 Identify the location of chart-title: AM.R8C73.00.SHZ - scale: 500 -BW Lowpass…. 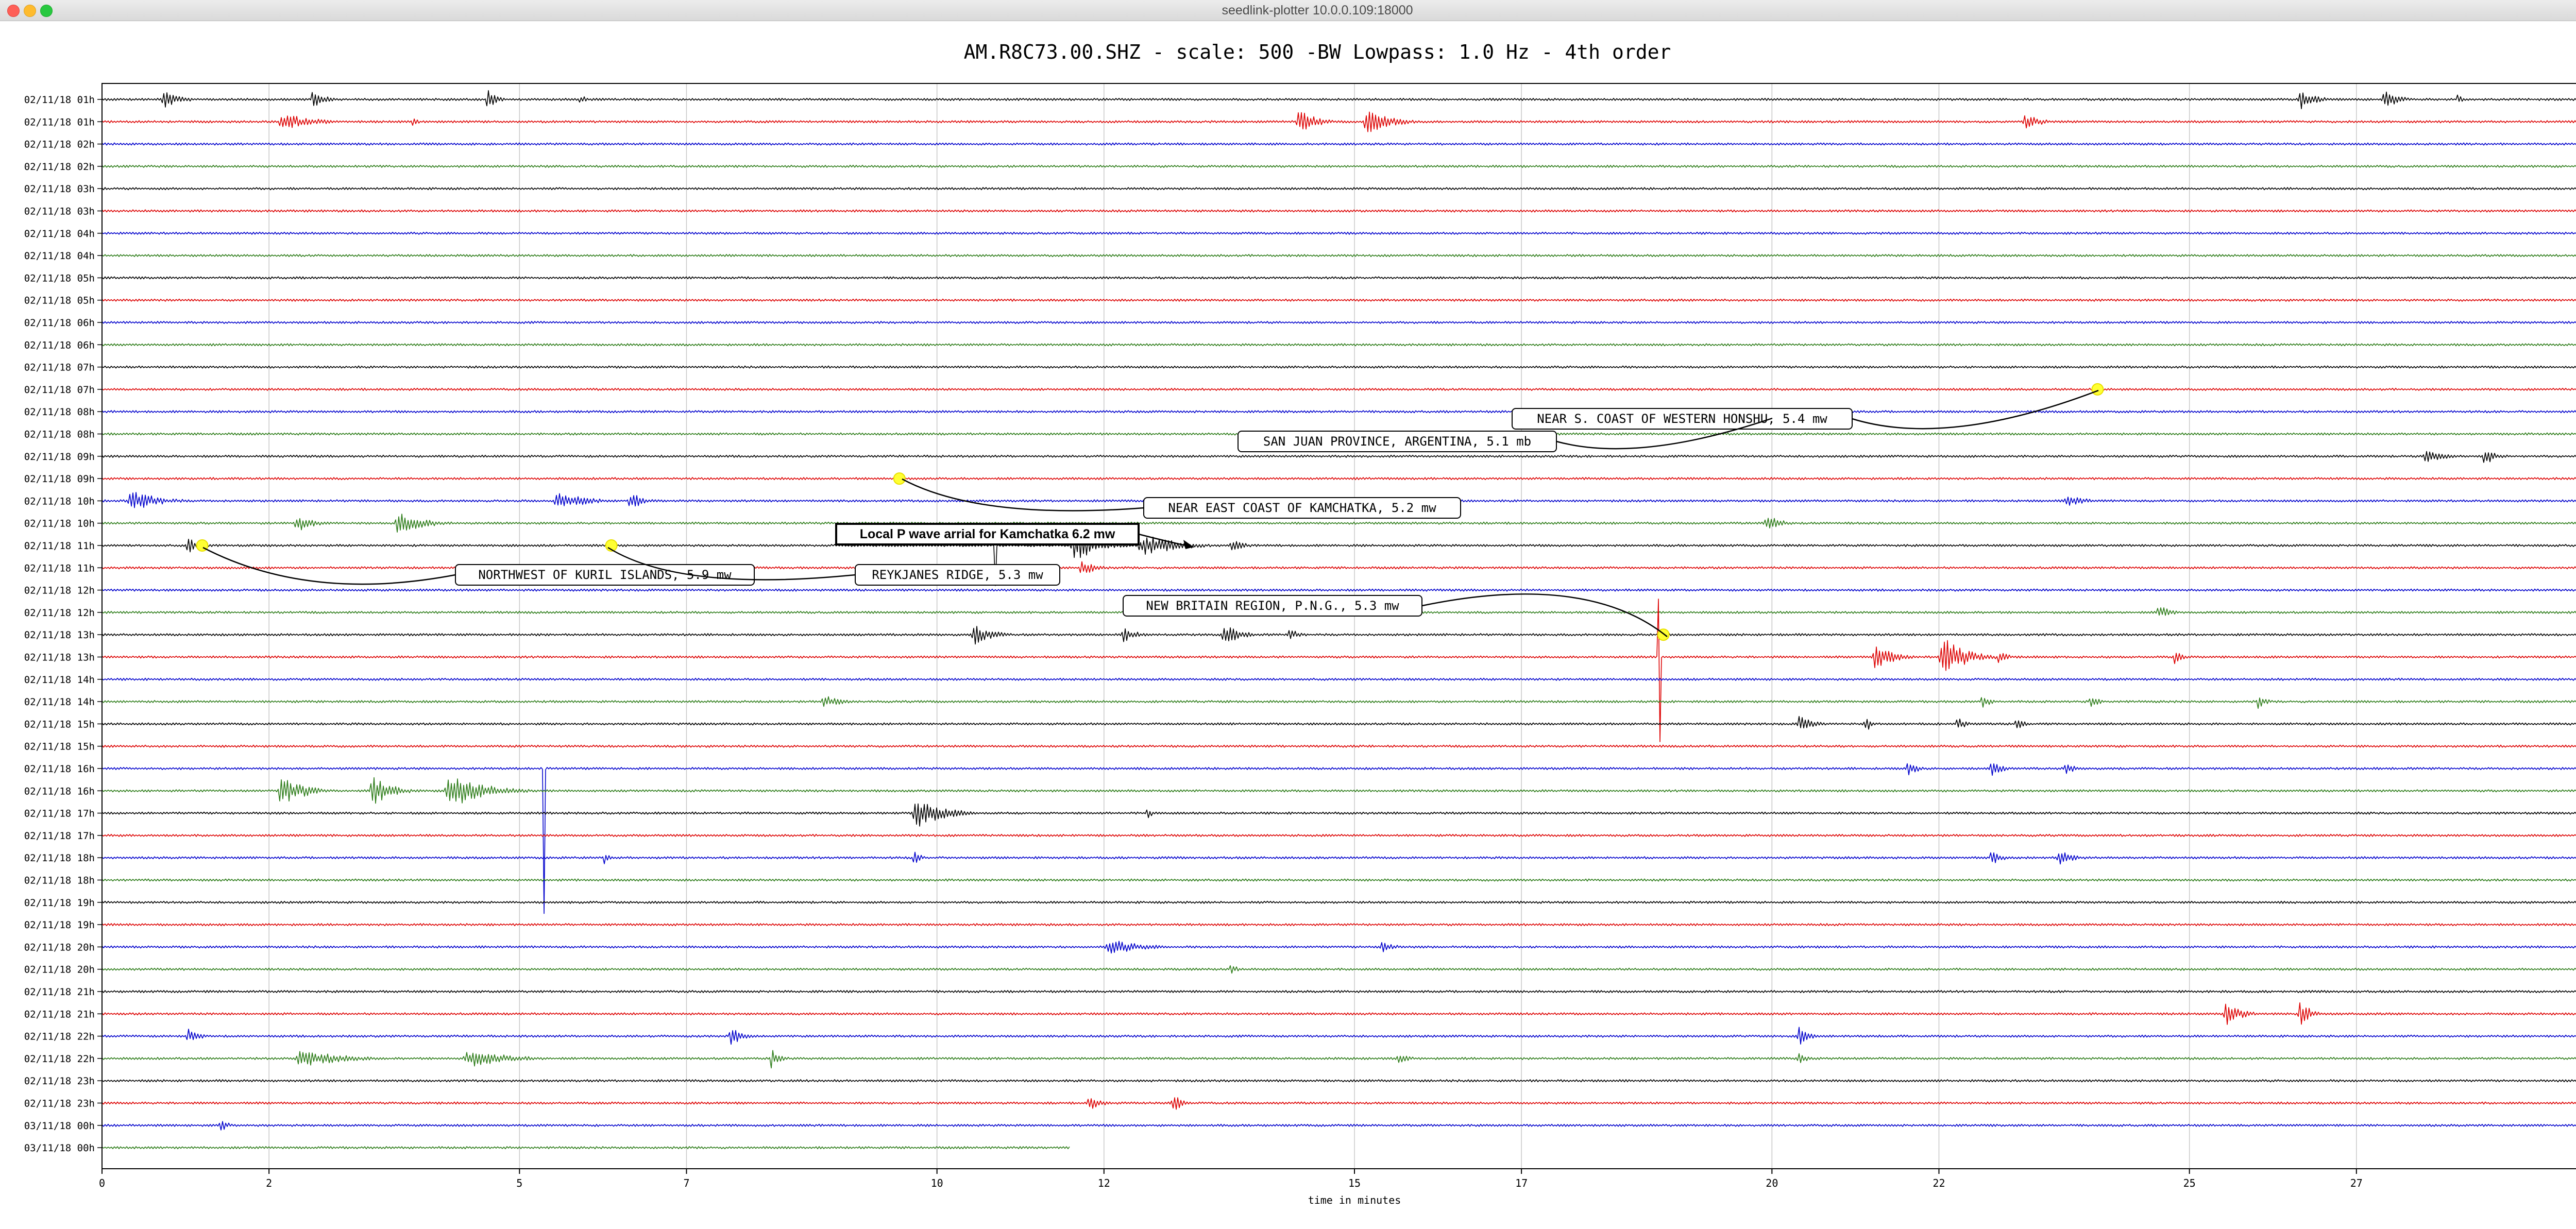
(1318, 52).